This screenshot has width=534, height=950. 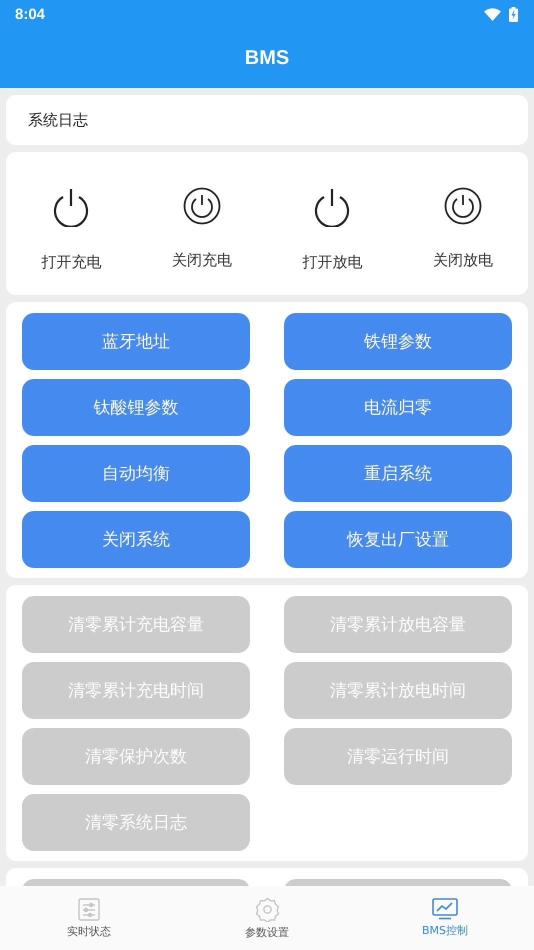 I want to click on command-button: 铁锂参数, so click(x=398, y=341).